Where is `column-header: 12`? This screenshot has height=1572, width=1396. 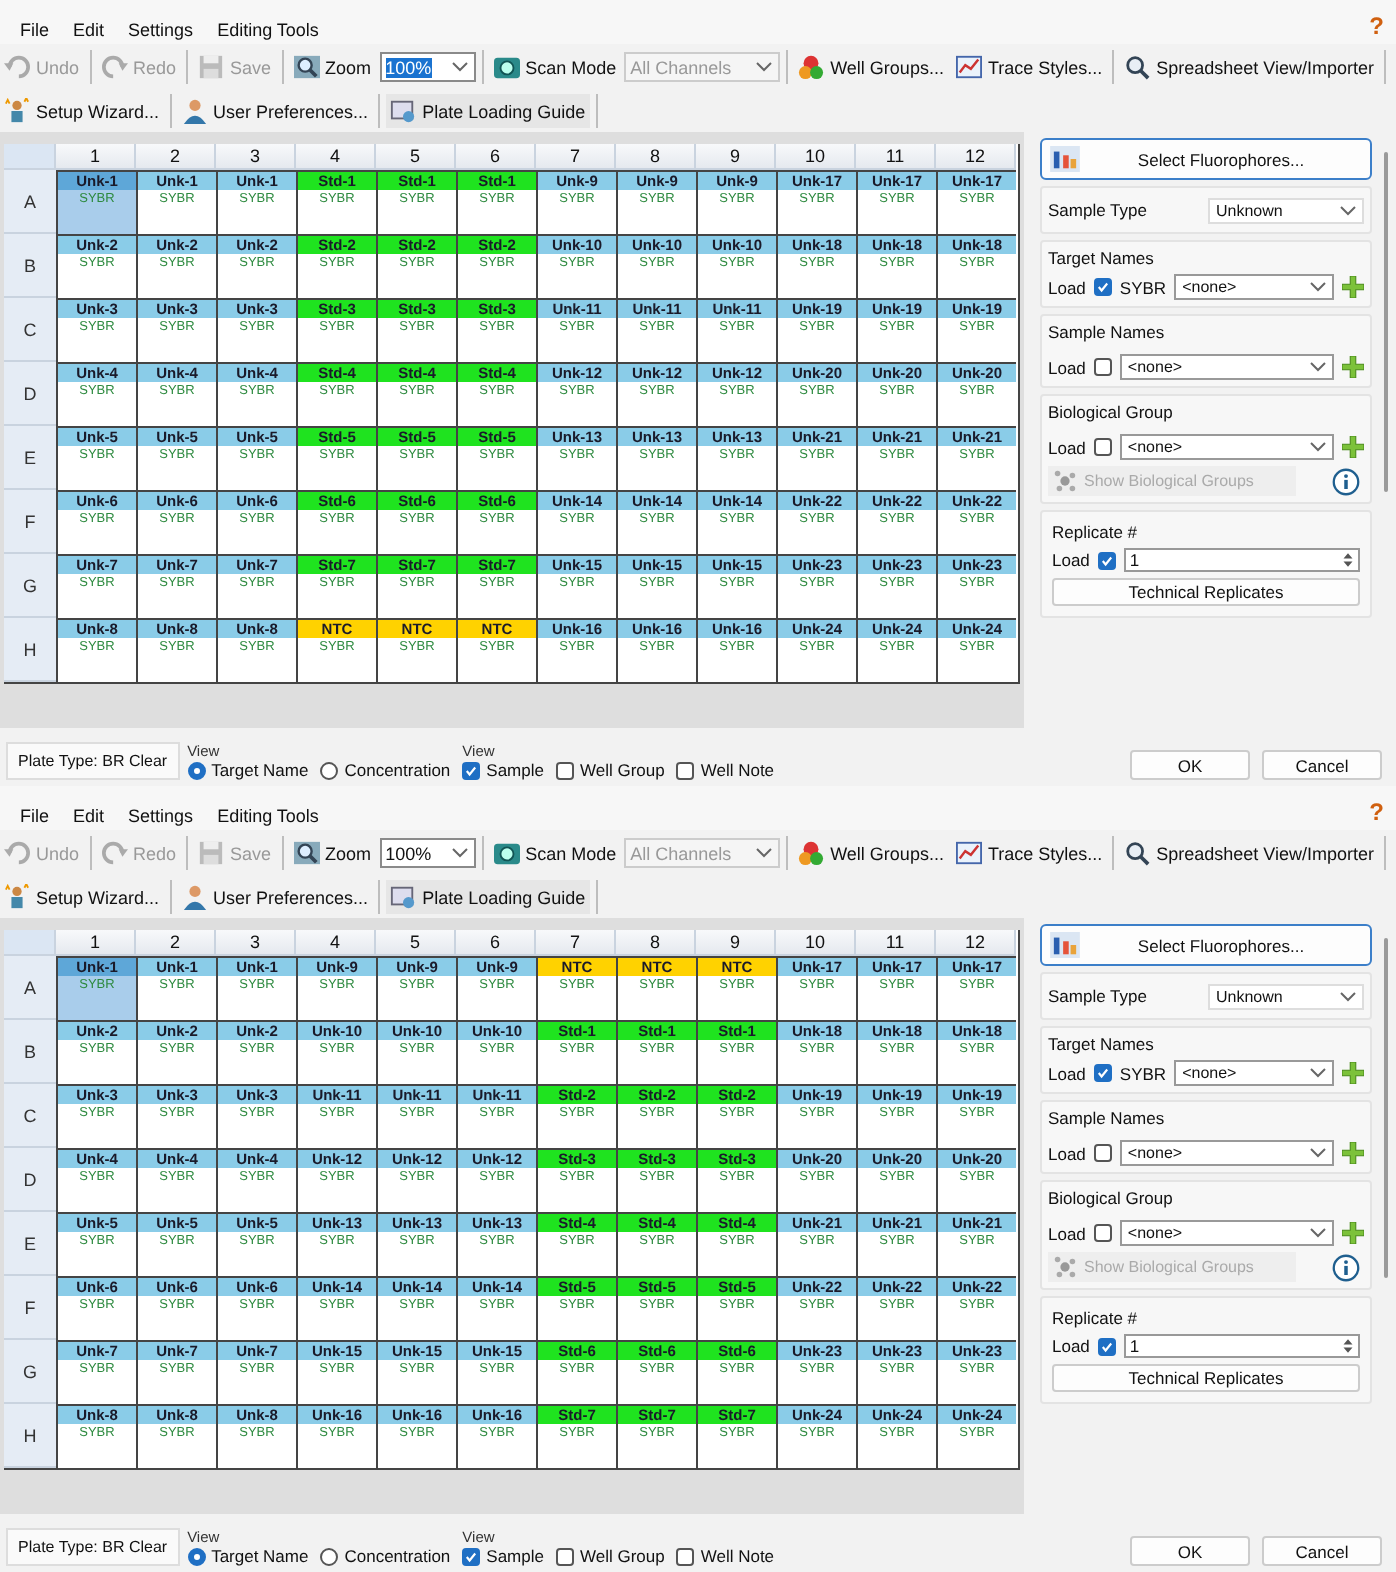 column-header: 12 is located at coordinates (976, 943).